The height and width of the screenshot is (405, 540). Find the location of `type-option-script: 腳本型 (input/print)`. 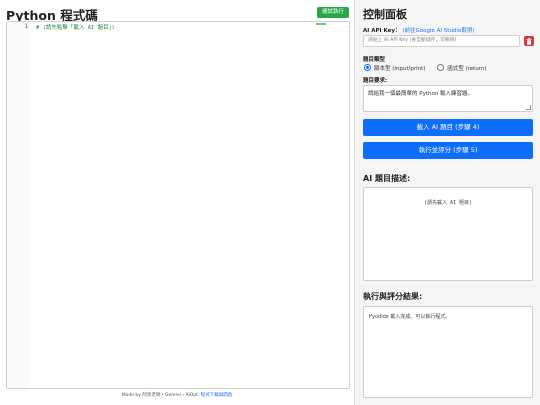

type-option-script: 腳本型 (input/print) is located at coordinates (394, 68).